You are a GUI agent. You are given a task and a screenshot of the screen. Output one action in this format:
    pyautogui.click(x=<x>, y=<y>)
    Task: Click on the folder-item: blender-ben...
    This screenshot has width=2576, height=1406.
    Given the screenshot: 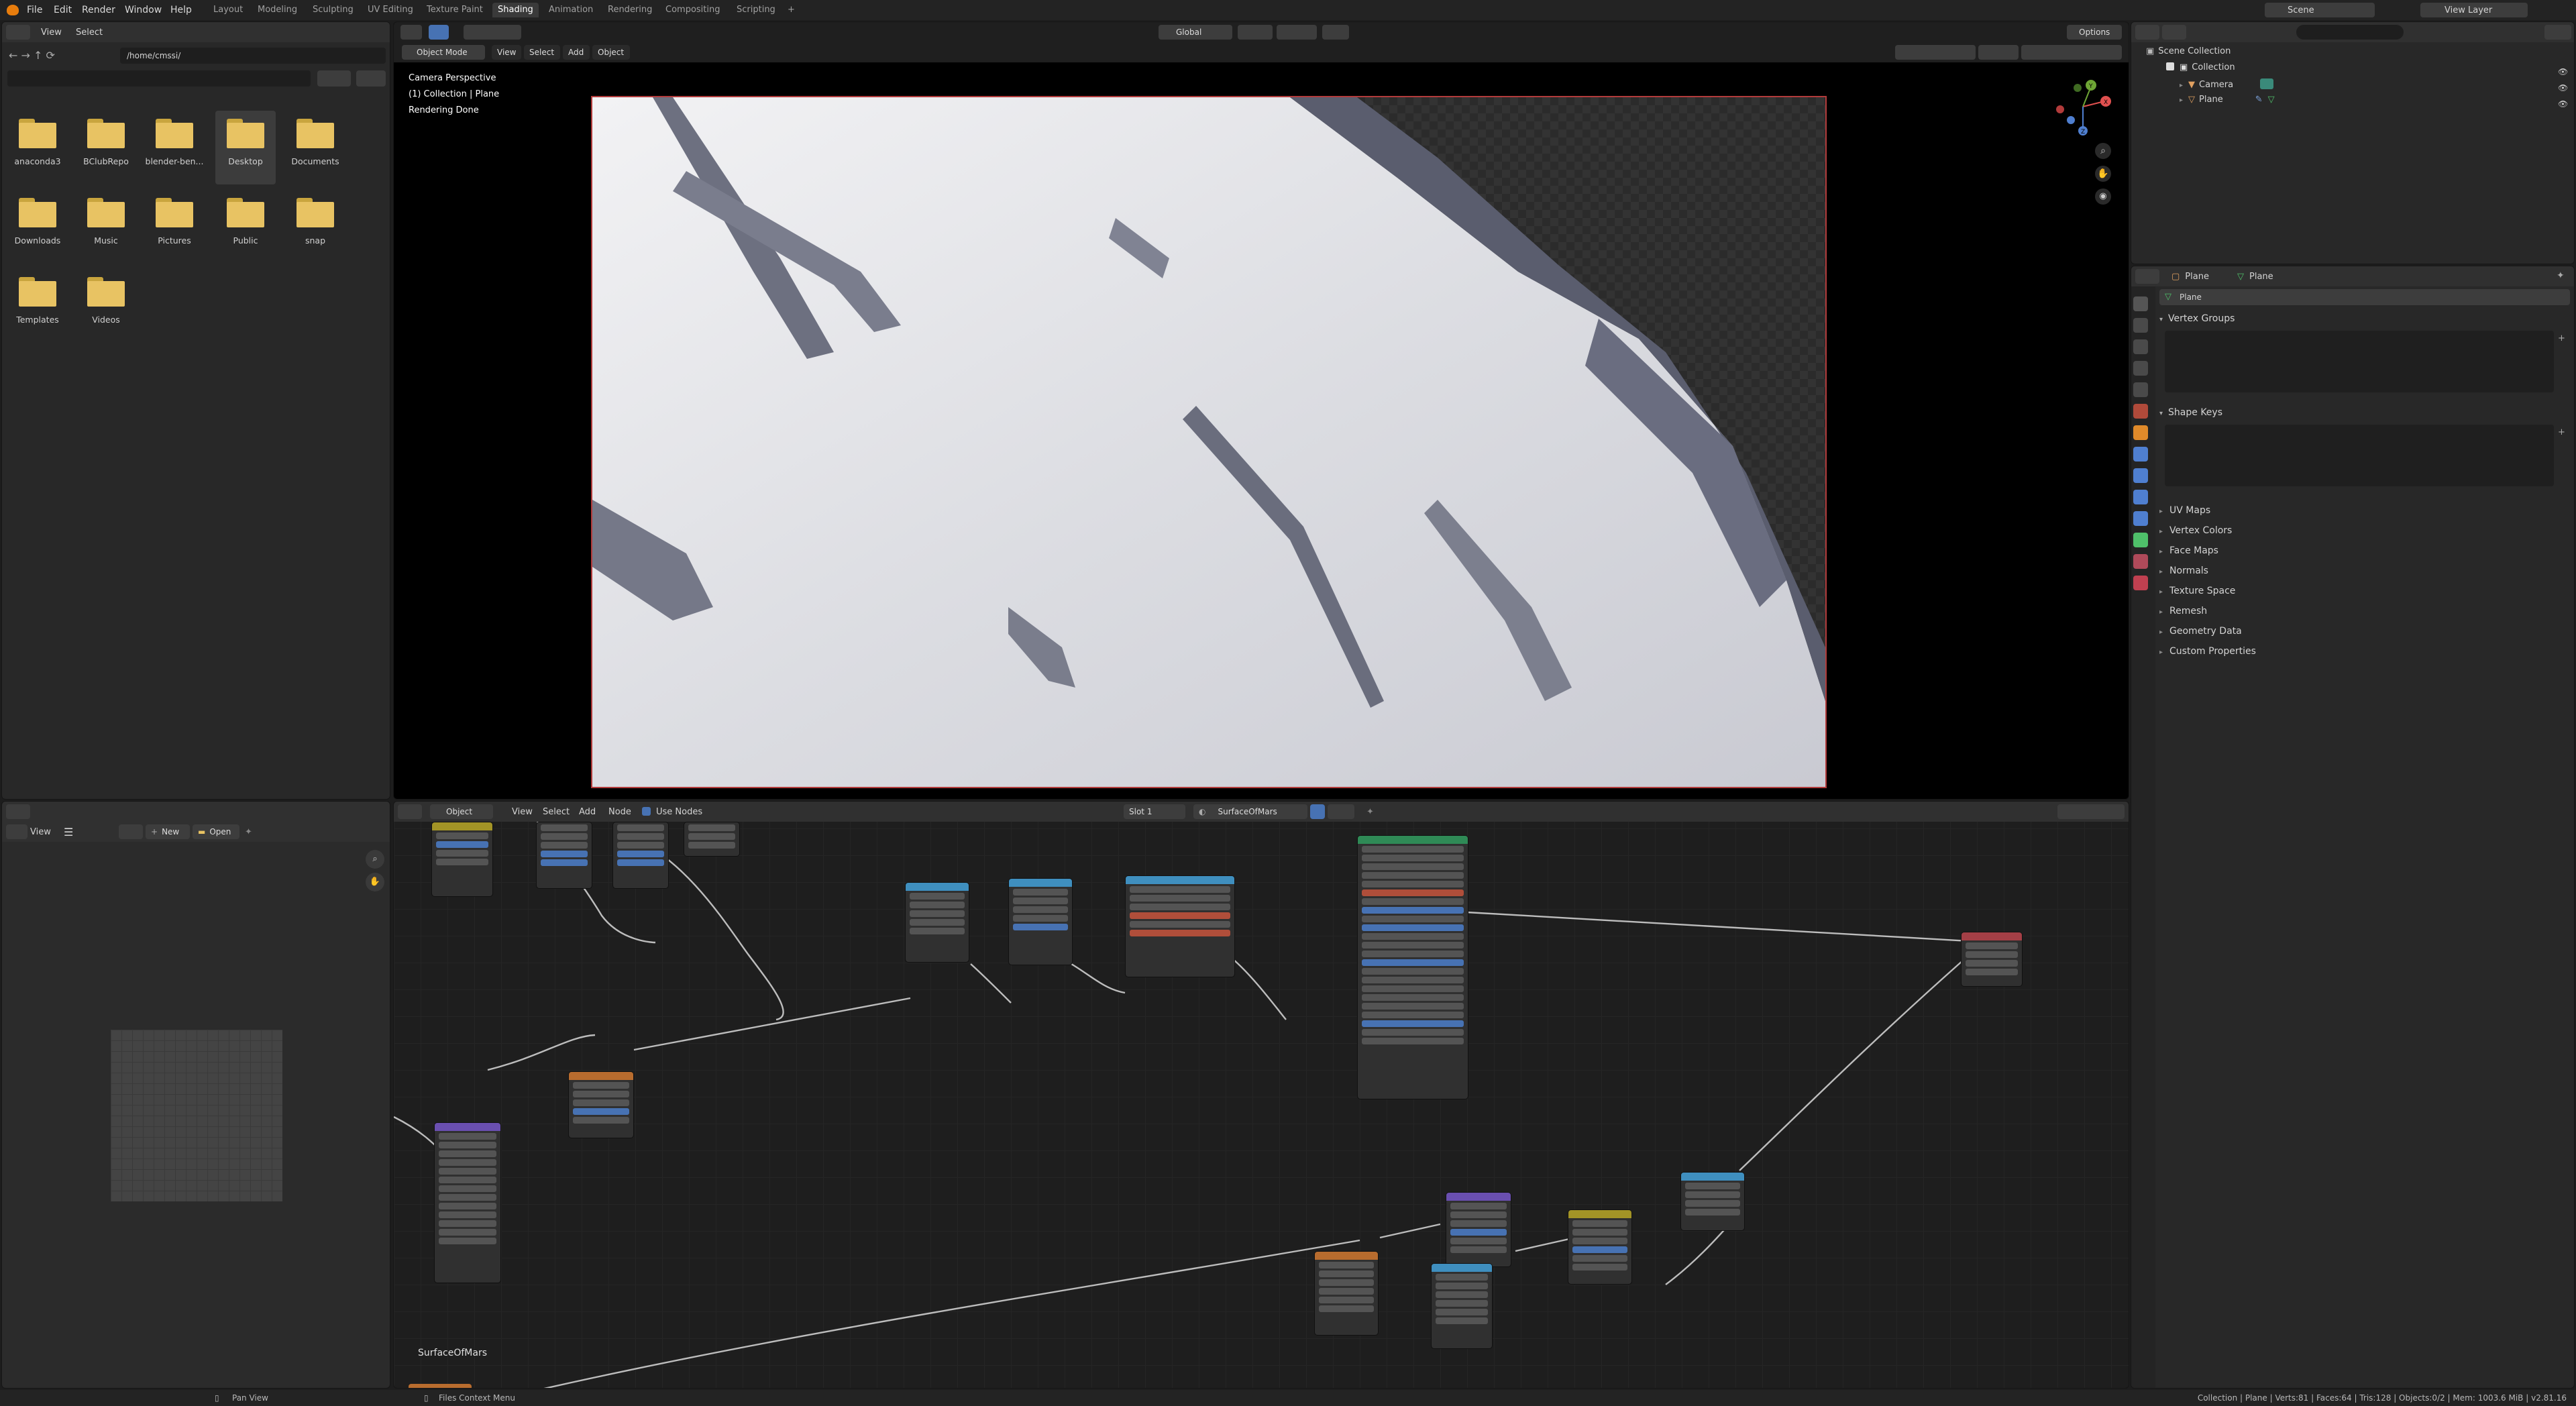 What is the action you would take?
    pyautogui.click(x=174, y=147)
    